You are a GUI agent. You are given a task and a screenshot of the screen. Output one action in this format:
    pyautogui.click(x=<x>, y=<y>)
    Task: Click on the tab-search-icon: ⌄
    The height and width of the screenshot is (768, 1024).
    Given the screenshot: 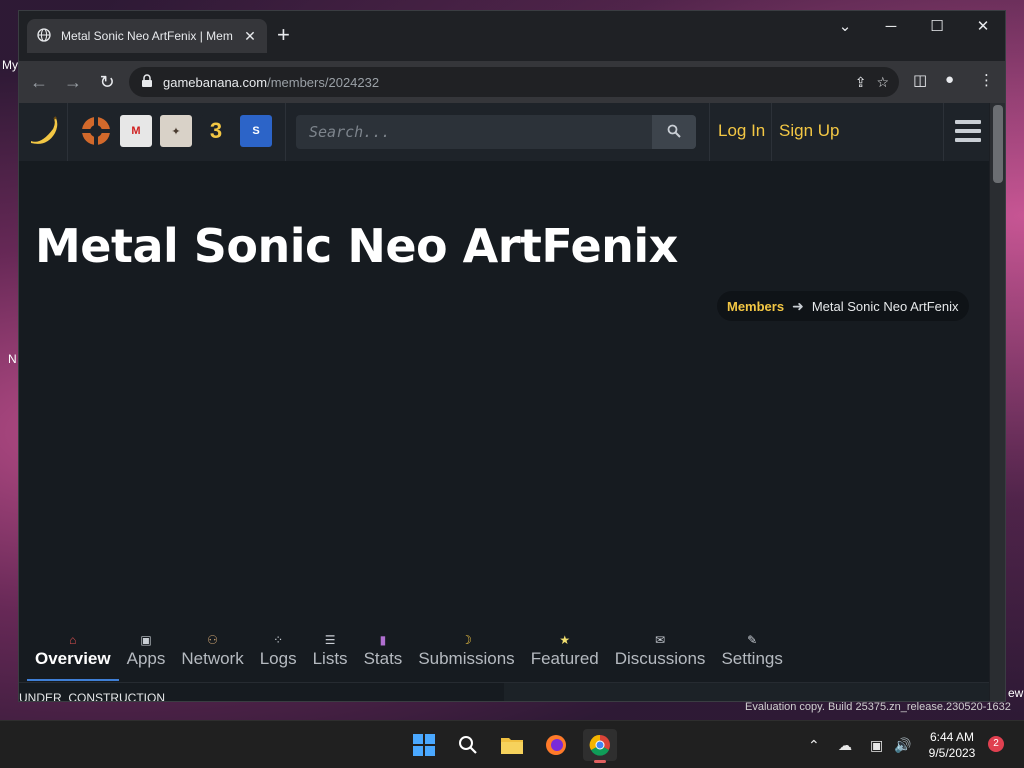 What is the action you would take?
    pyautogui.click(x=845, y=27)
    